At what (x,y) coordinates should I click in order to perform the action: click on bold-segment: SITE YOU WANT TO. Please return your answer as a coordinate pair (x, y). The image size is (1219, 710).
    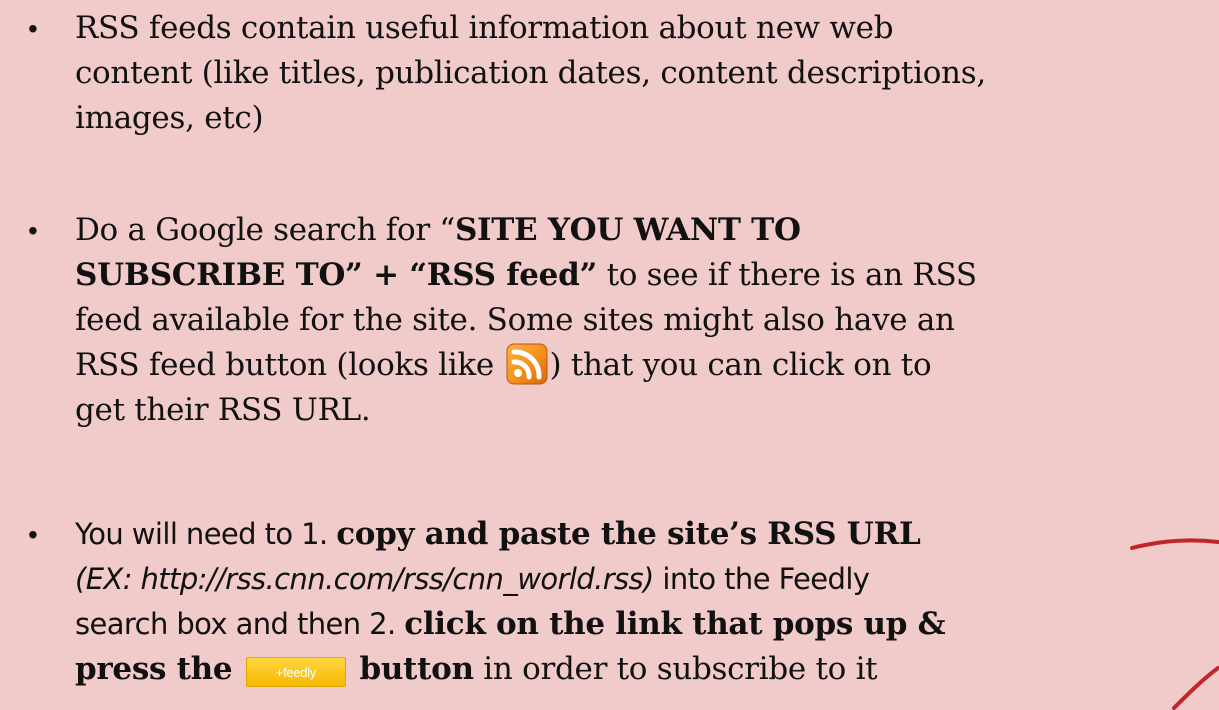
    Looking at the image, I should click on (627, 230).